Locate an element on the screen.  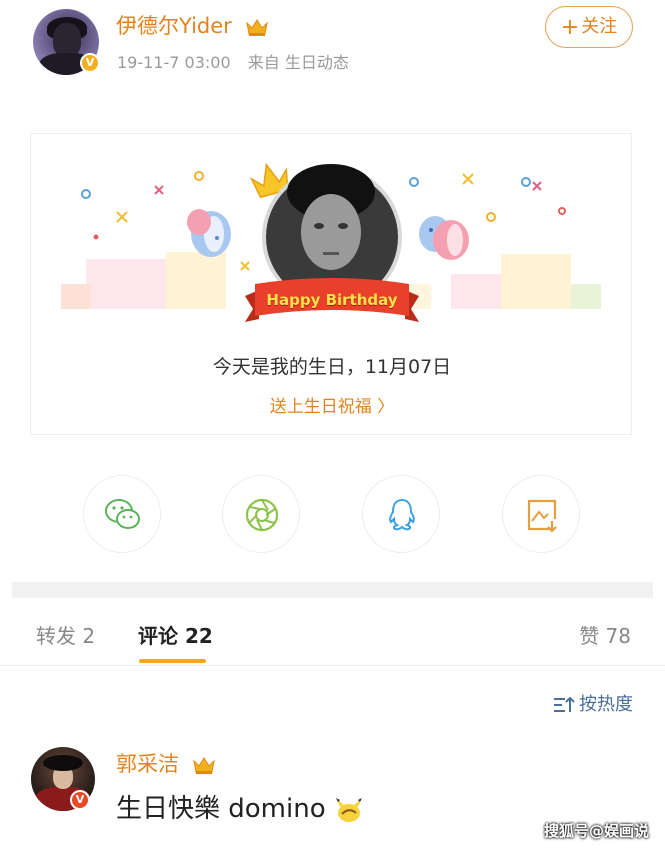
interaction-tabs: 转发 2 评论 22 赞 78 is located at coordinates (332, 633).